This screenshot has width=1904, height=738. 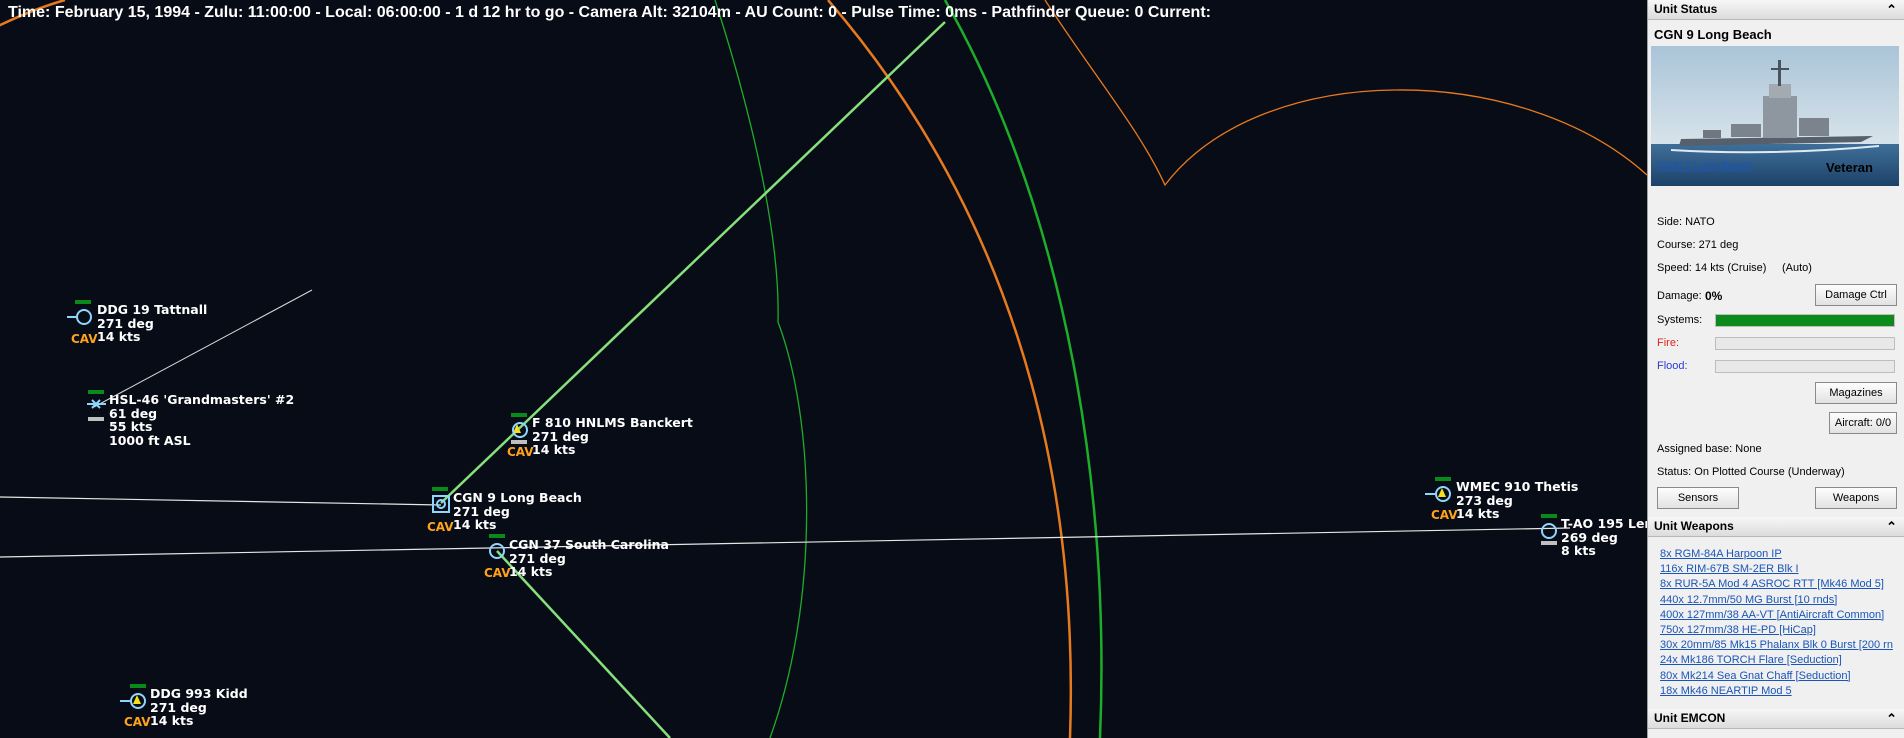 What do you see at coordinates (1714, 296) in the screenshot?
I see `damage-value: 0%` at bounding box center [1714, 296].